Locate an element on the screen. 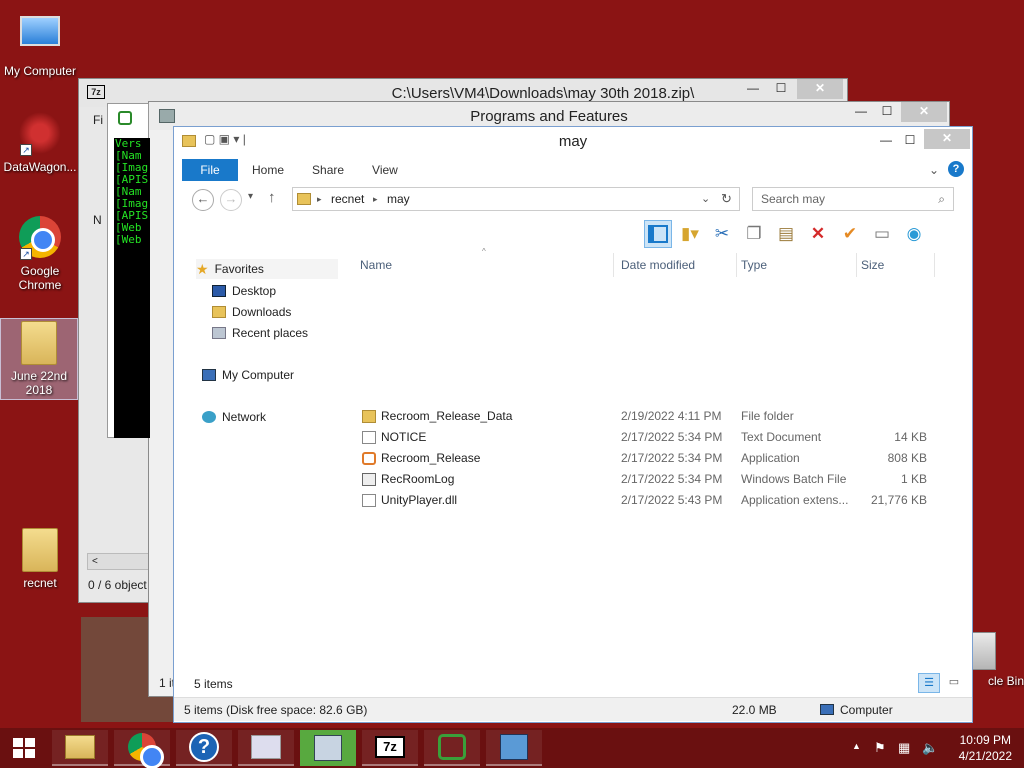 The width and height of the screenshot is (1024, 768). taskbar-7zip: 7z is located at coordinates (390, 748).